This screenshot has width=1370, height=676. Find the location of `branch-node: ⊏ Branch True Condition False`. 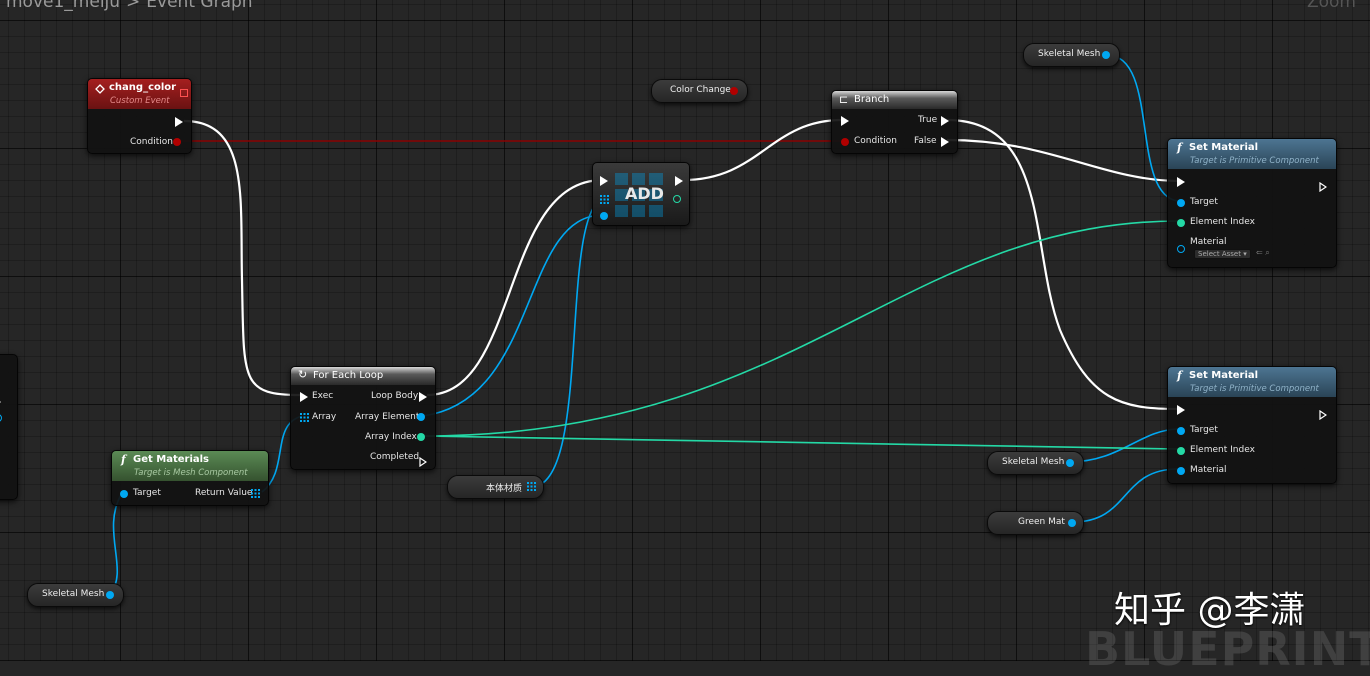

branch-node: ⊏ Branch True Condition False is located at coordinates (894, 122).